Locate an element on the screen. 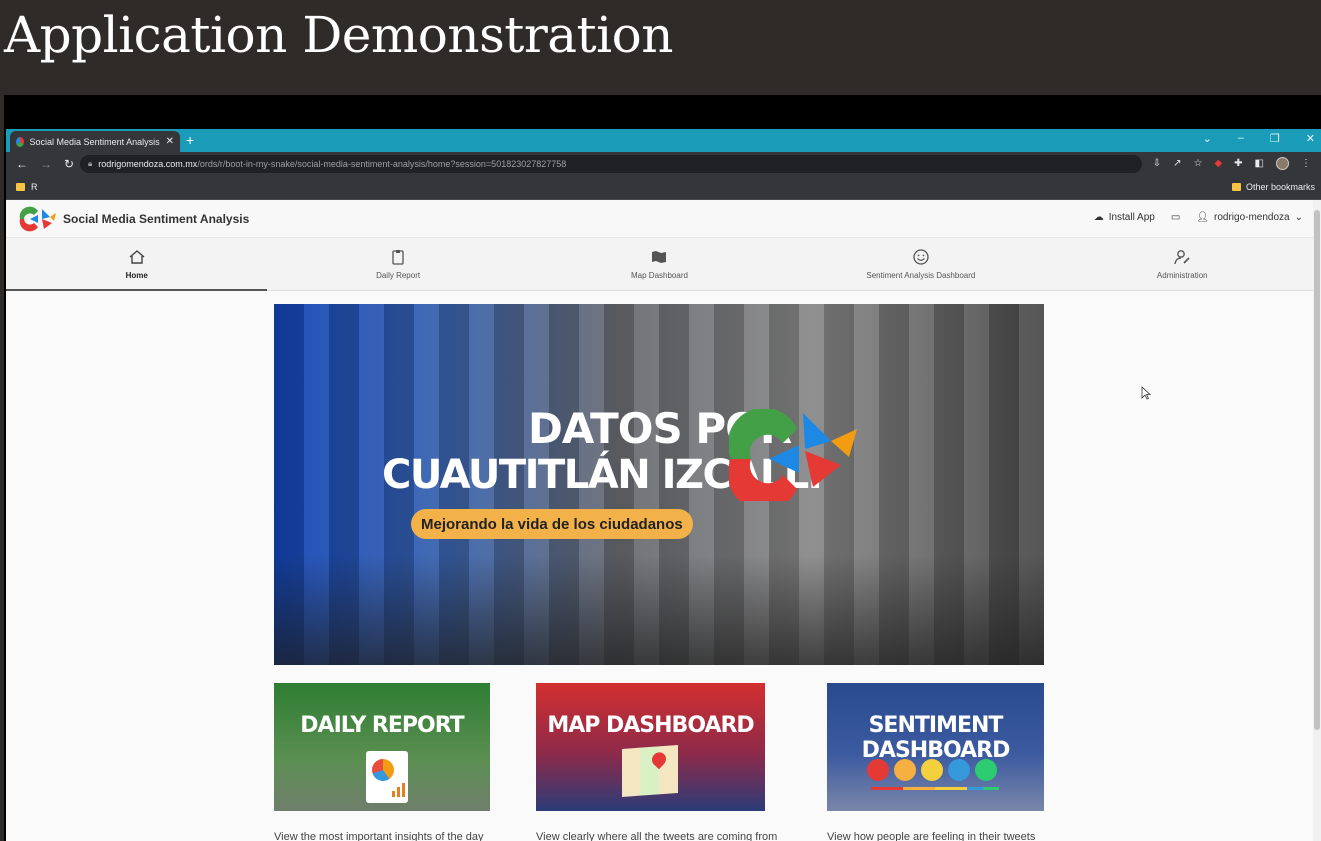 This screenshot has height=841, width=1321. chat-icon: ▭ is located at coordinates (1175, 217).